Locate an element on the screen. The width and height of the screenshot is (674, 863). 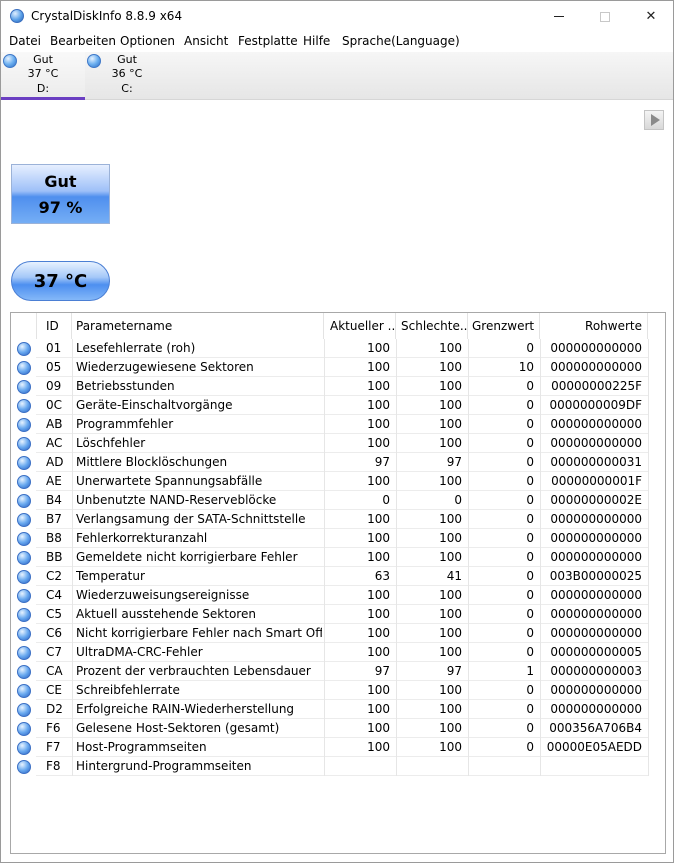
table-row: C7 UltraDMA-CRC-Fehler 100 100 0 000000000005 is located at coordinates (338, 652).